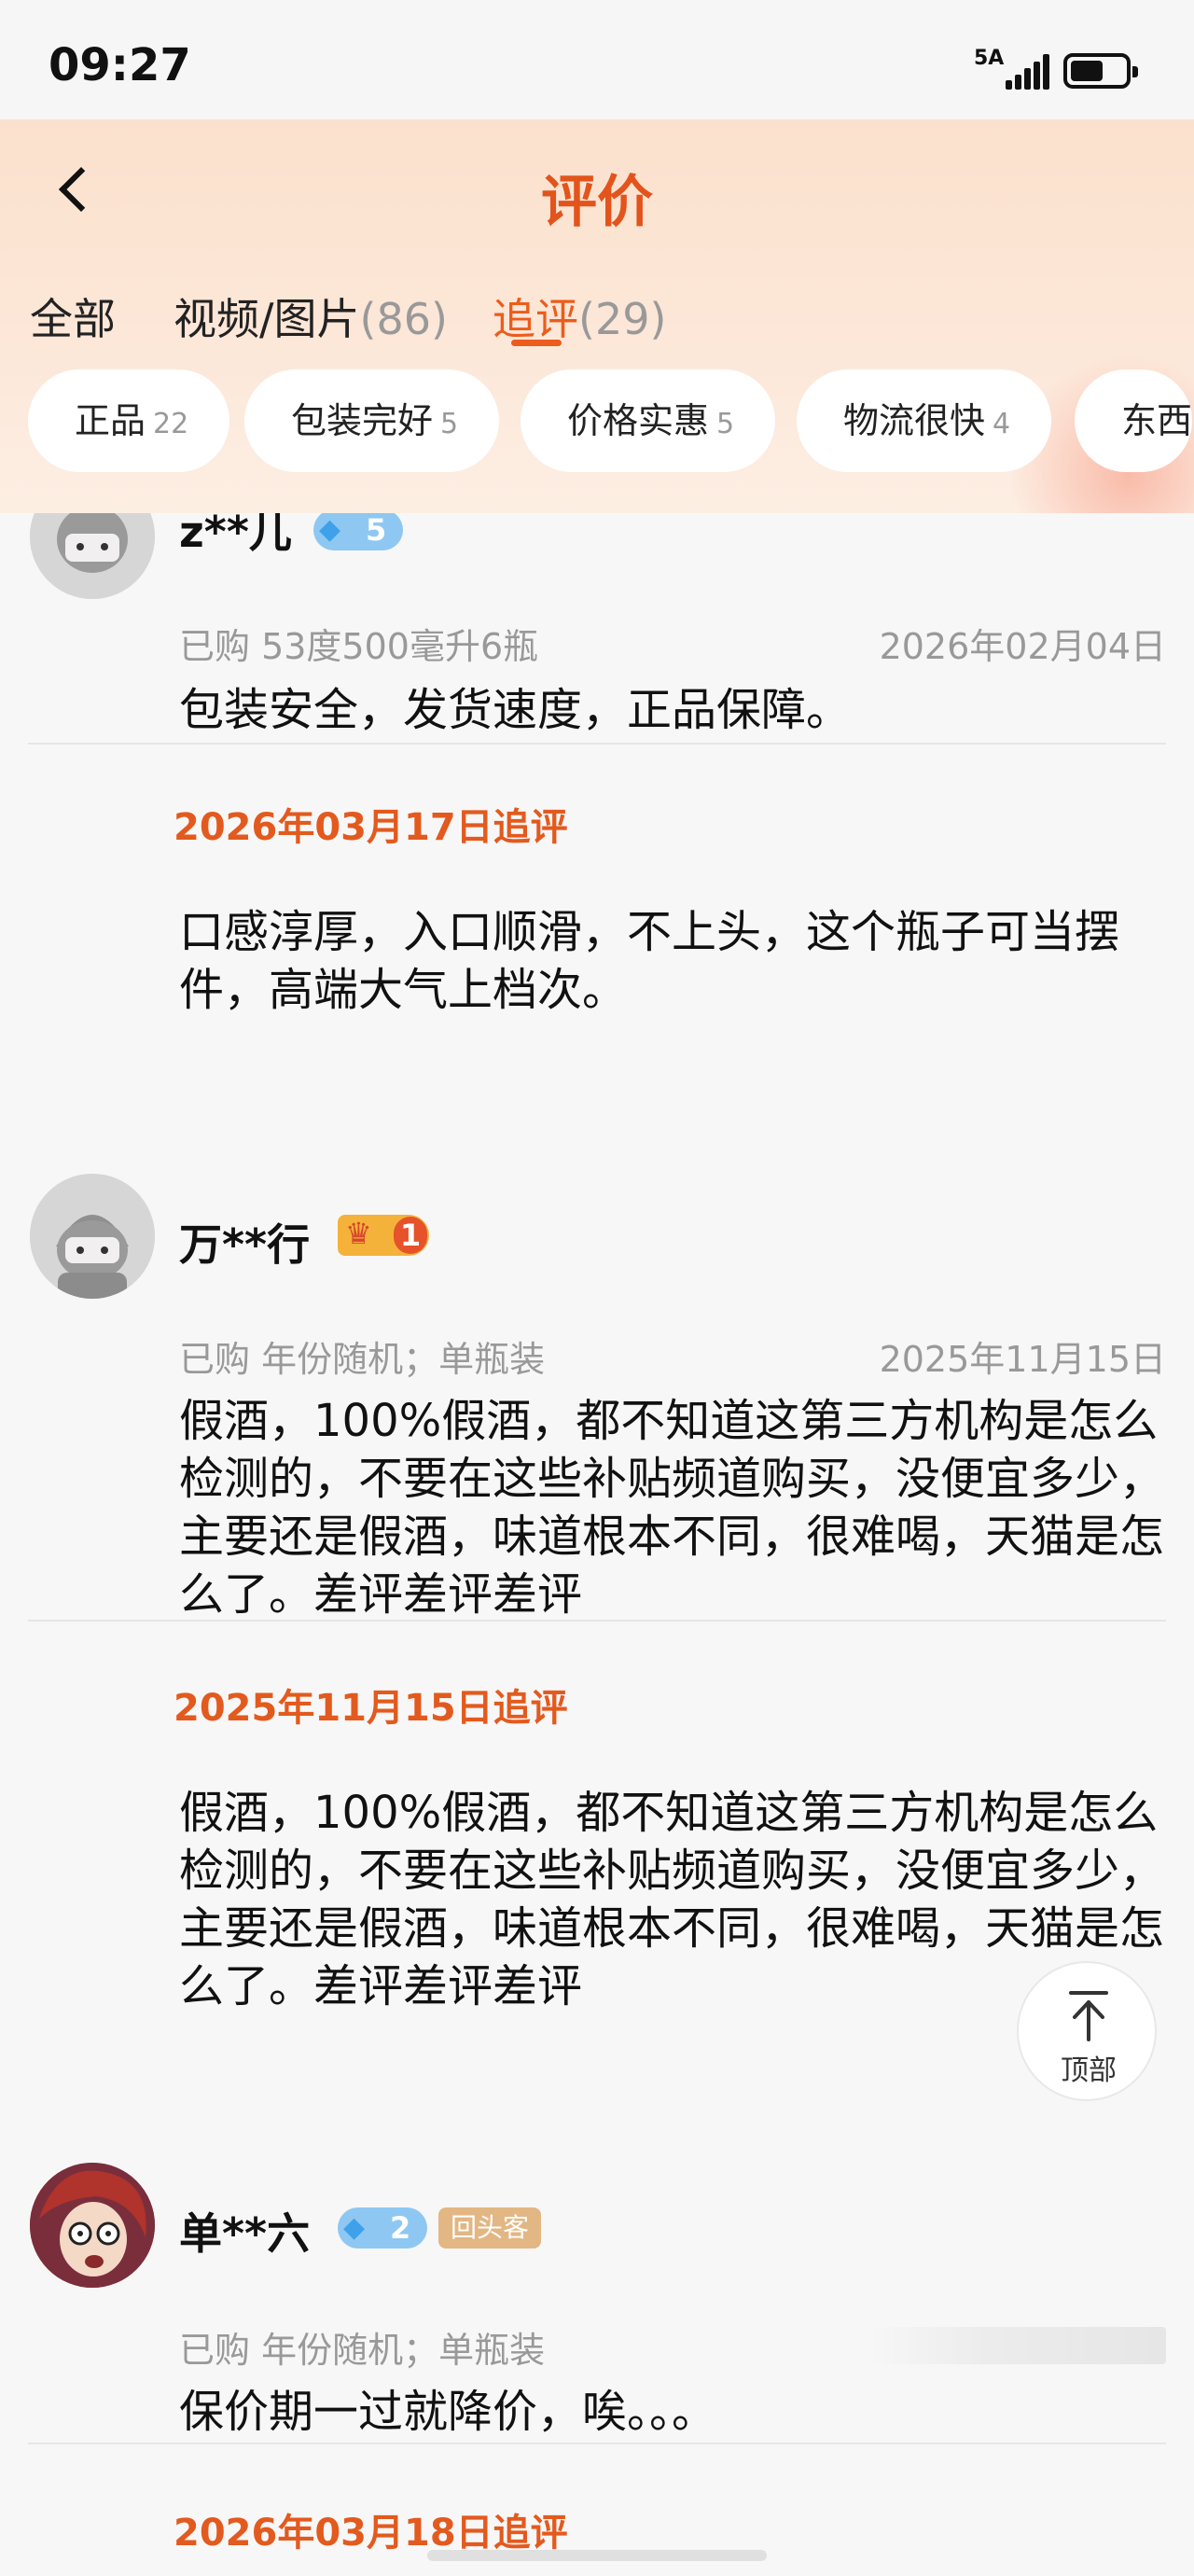 Image resolution: width=1194 pixels, height=2576 pixels. What do you see at coordinates (579, 316) in the screenshot?
I see `tab-followup: 追评(29)` at bounding box center [579, 316].